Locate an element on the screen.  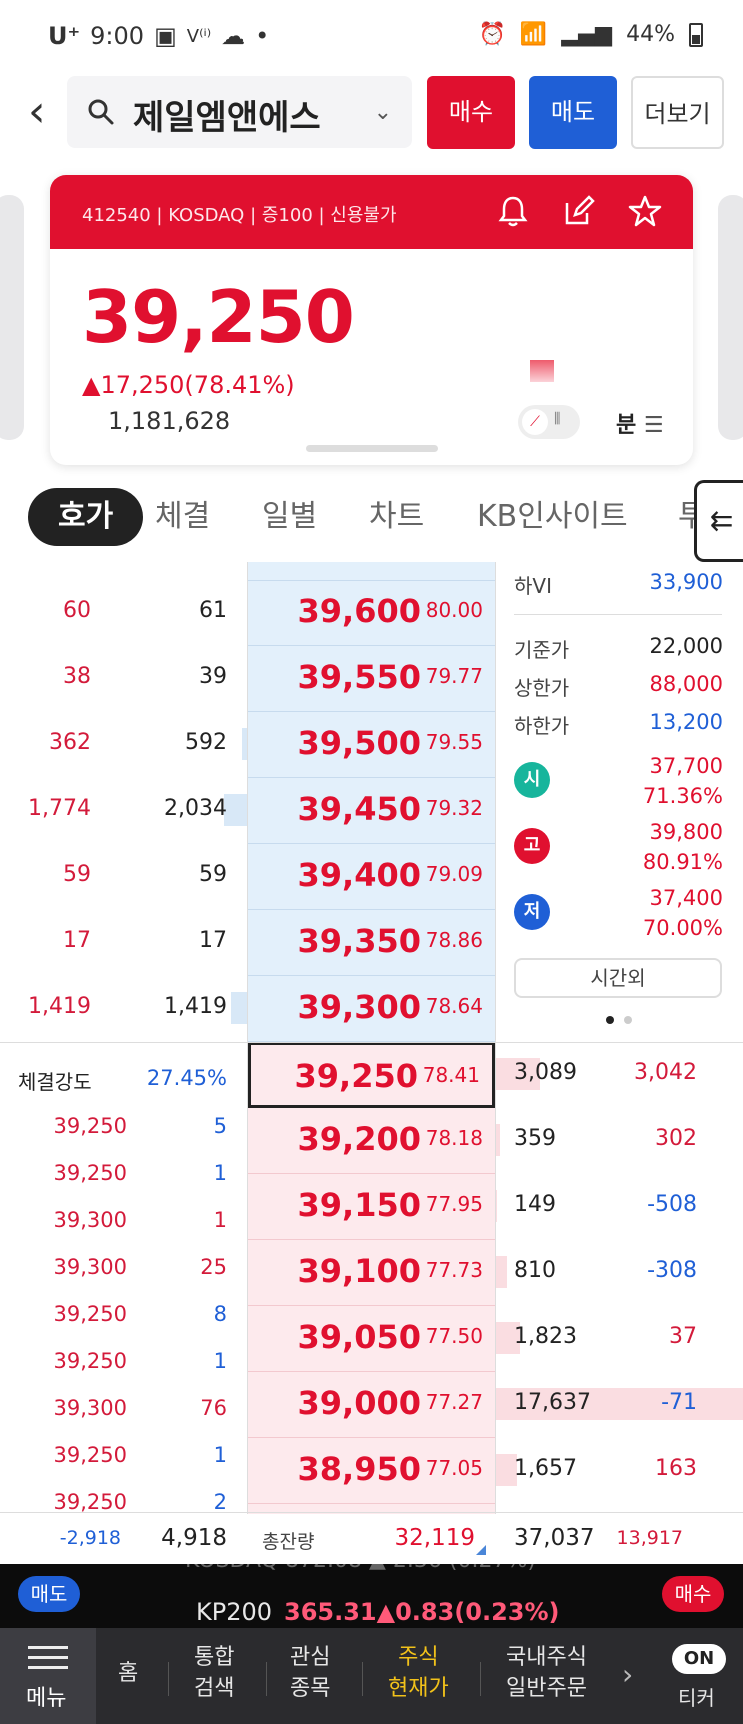
quick-buy-button: 매수 is located at coordinates (693, 1594).